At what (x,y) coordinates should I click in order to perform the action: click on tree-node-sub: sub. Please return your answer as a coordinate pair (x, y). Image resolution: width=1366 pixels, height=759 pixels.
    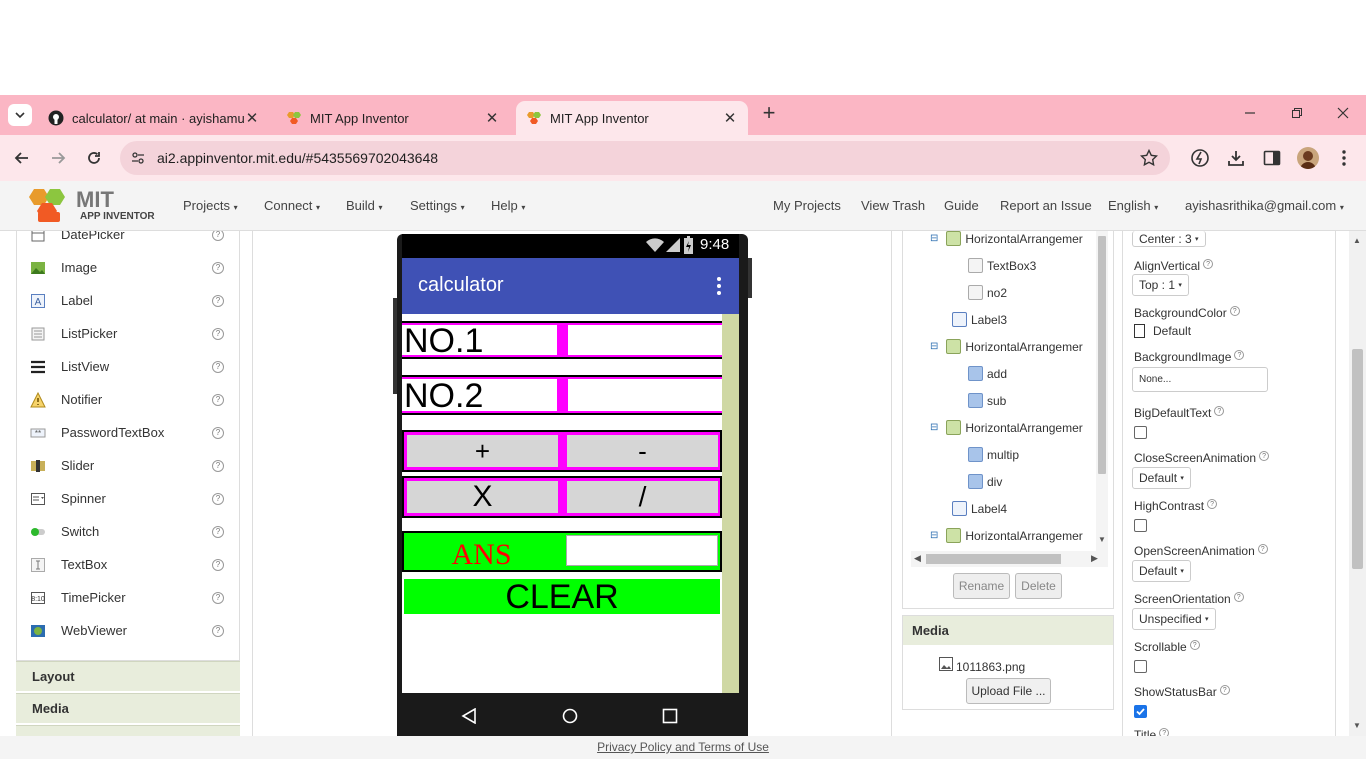
    Looking at the image, I should click on (987, 400).